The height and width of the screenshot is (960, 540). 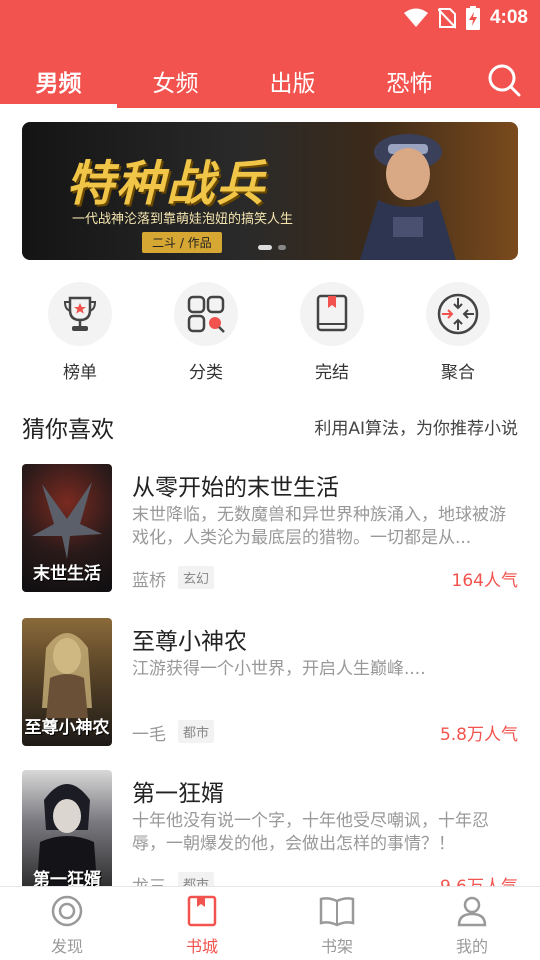 What do you see at coordinates (408, 197) in the screenshot?
I see `soldier-illustration` at bounding box center [408, 197].